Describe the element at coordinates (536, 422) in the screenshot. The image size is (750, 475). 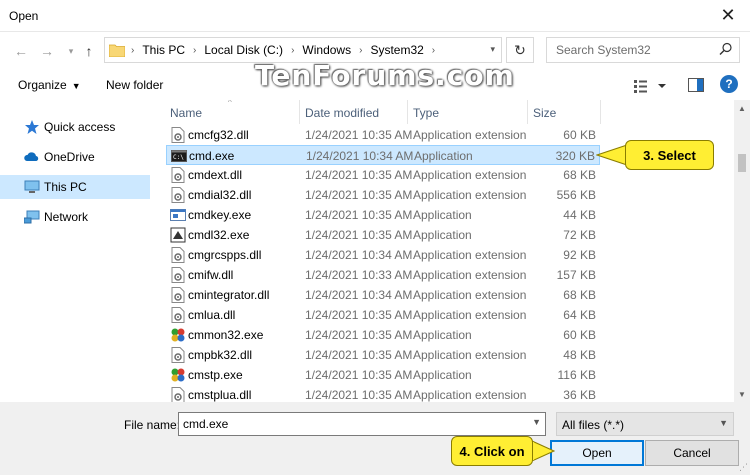
I see `file-name-dropdown-chevron-icon: ▼` at that location.